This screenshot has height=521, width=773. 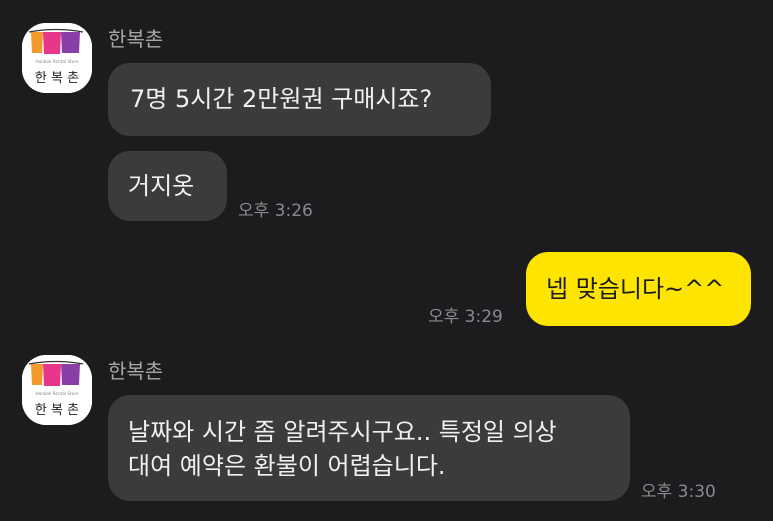 I want to click on message-line: 대여 예약은 환불이 어렵습니다., so click(x=287, y=466).